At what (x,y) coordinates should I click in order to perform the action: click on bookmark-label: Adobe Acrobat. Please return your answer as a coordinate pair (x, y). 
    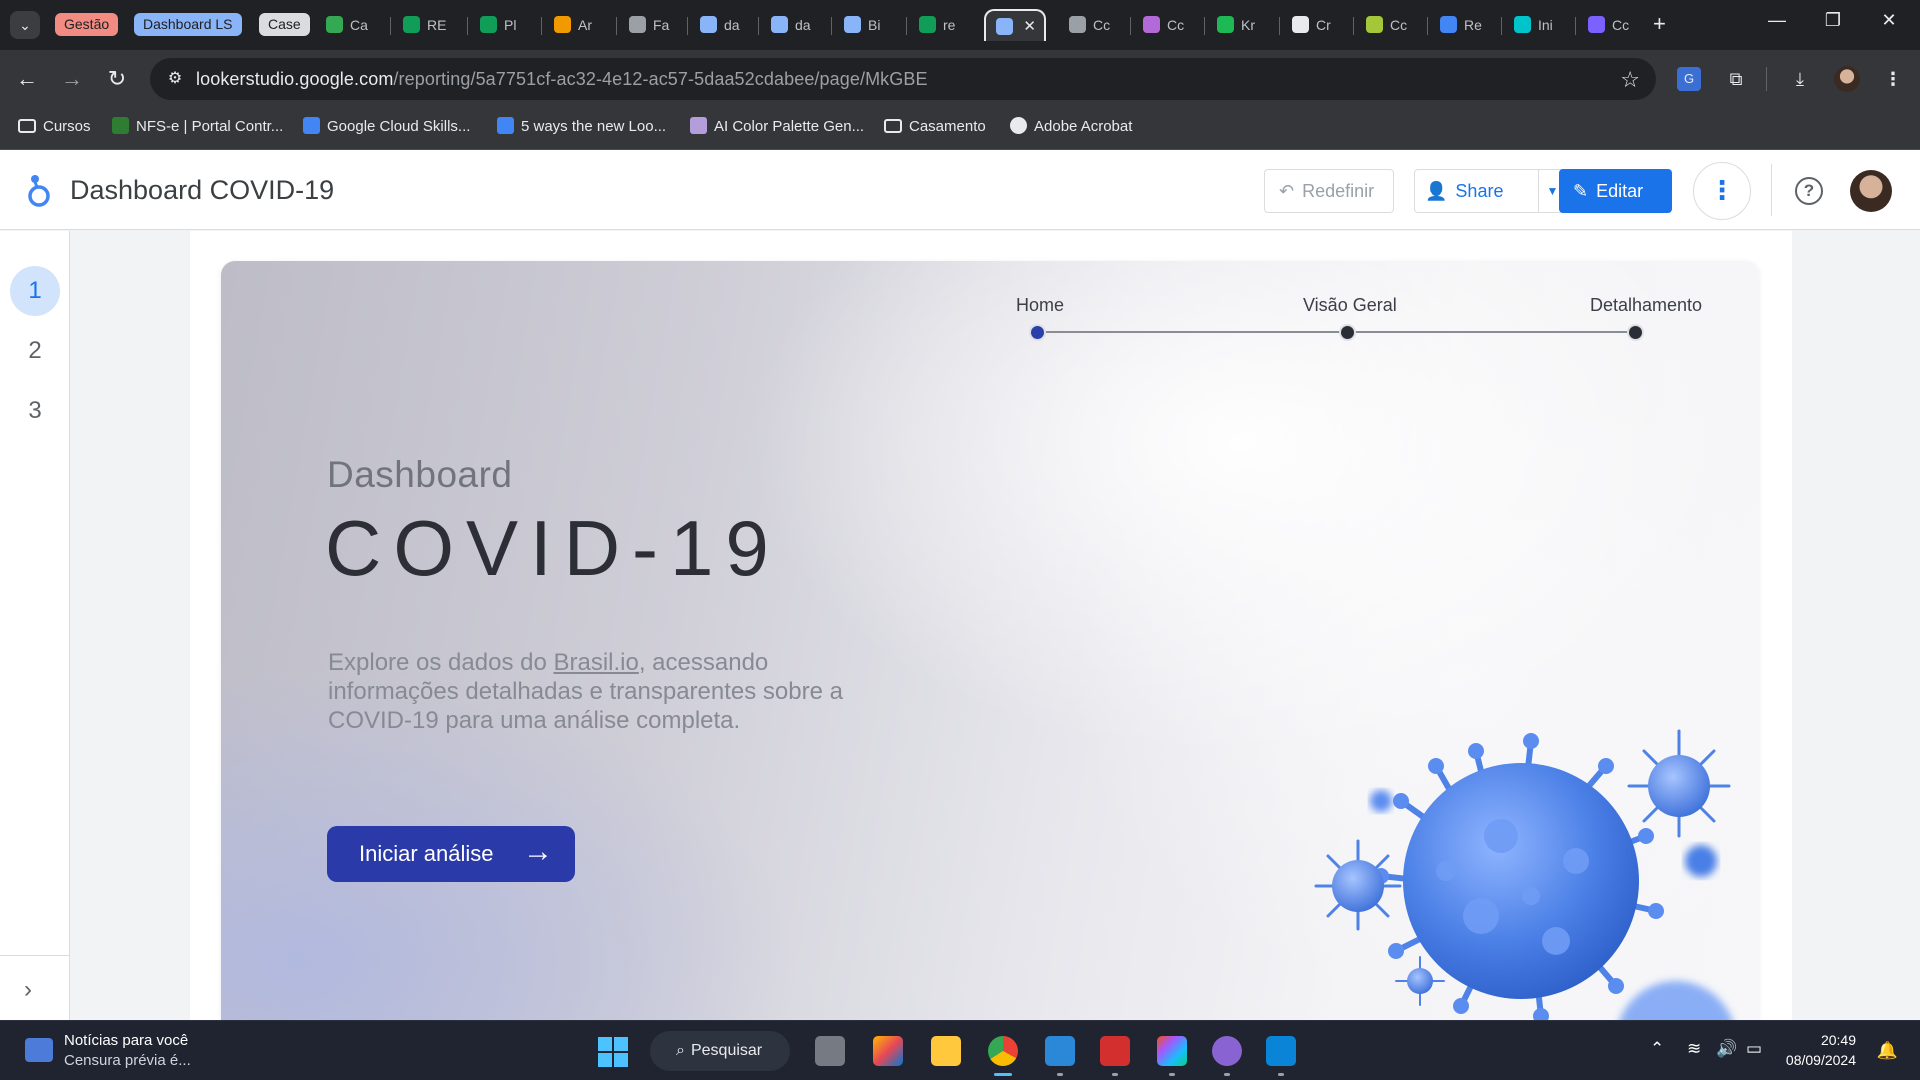
    Looking at the image, I should click on (1083, 126).